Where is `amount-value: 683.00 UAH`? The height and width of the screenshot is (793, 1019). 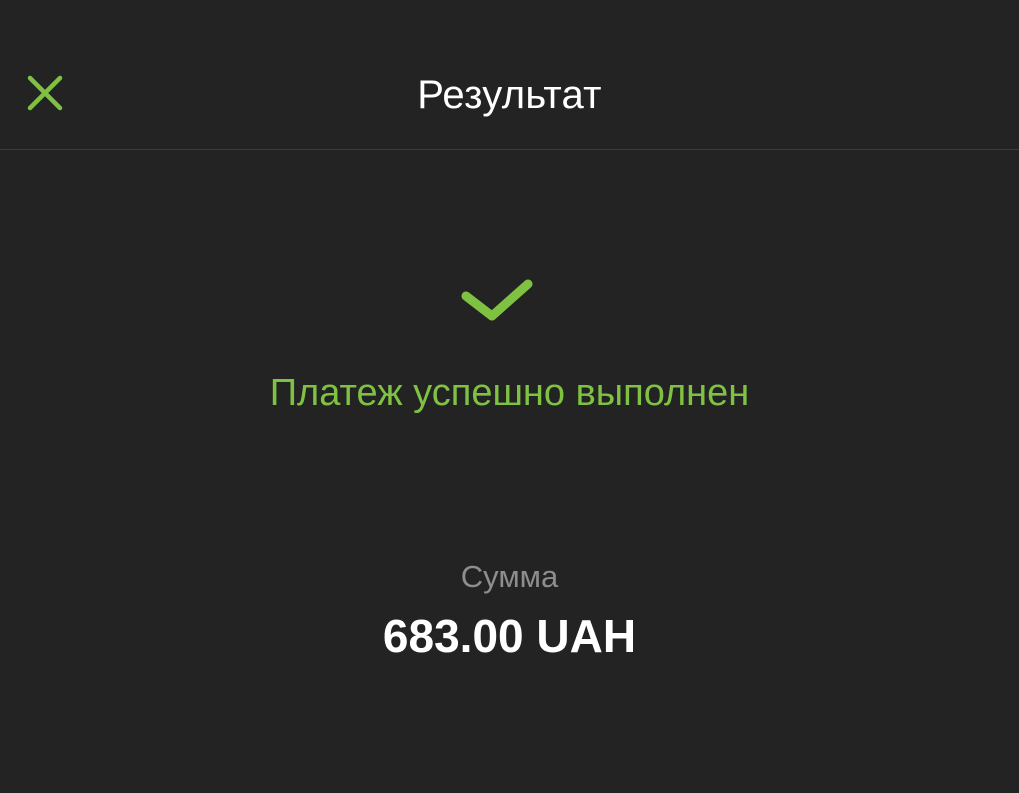
amount-value: 683.00 UAH is located at coordinates (509, 636).